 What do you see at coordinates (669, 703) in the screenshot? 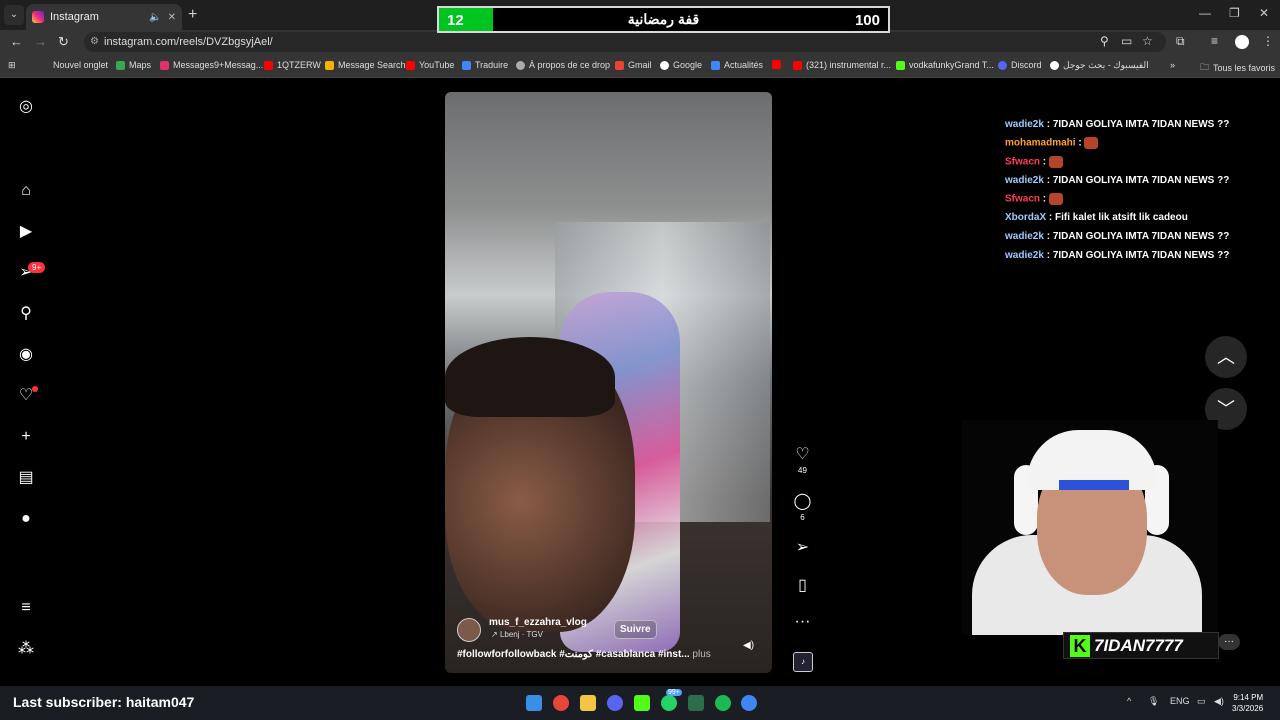
I see `whatsapp-icon` at bounding box center [669, 703].